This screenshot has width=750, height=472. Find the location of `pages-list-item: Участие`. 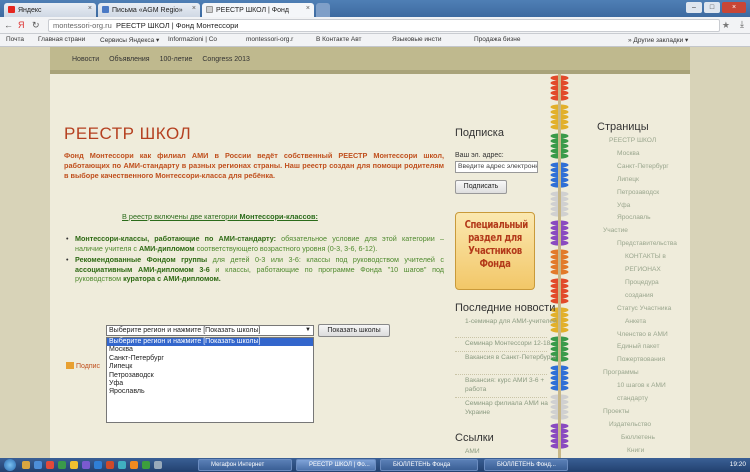

pages-list-item: Участие is located at coordinates (615, 231).